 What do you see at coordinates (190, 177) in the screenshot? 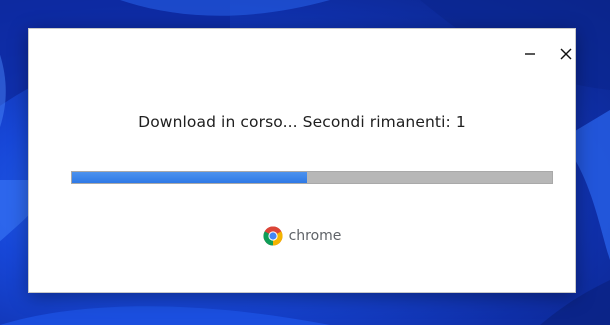
I see `download-progress-fill` at bounding box center [190, 177].